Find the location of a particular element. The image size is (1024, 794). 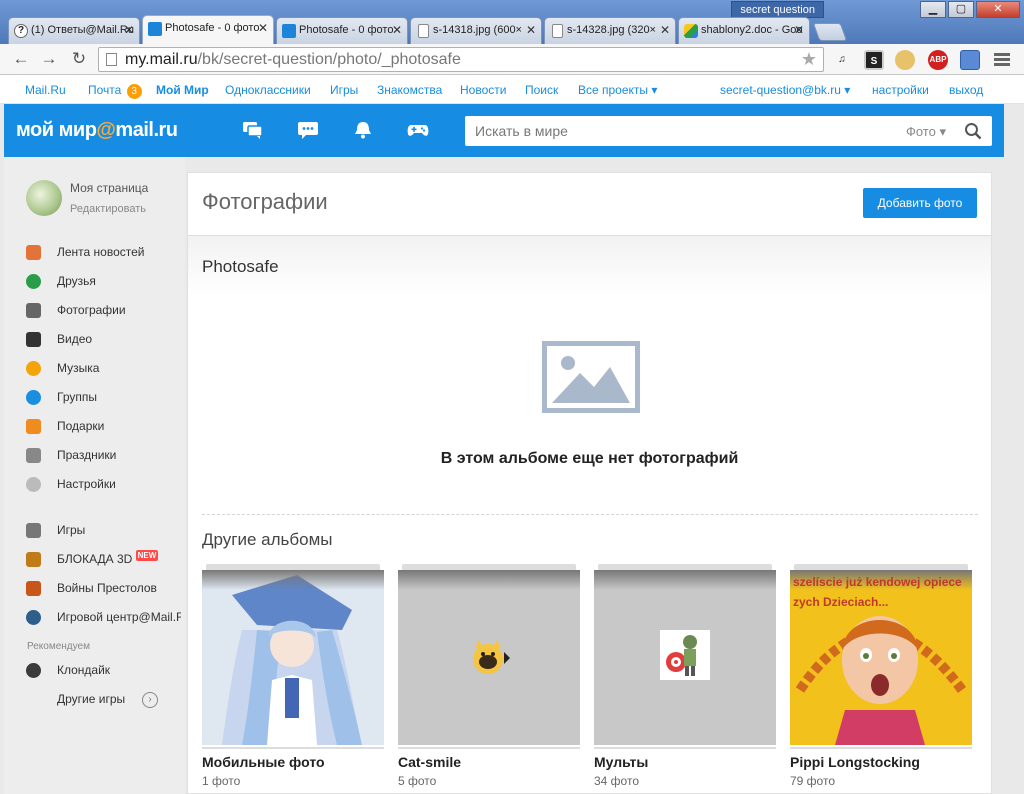

portal-link-search: Поиск is located at coordinates (541, 90).